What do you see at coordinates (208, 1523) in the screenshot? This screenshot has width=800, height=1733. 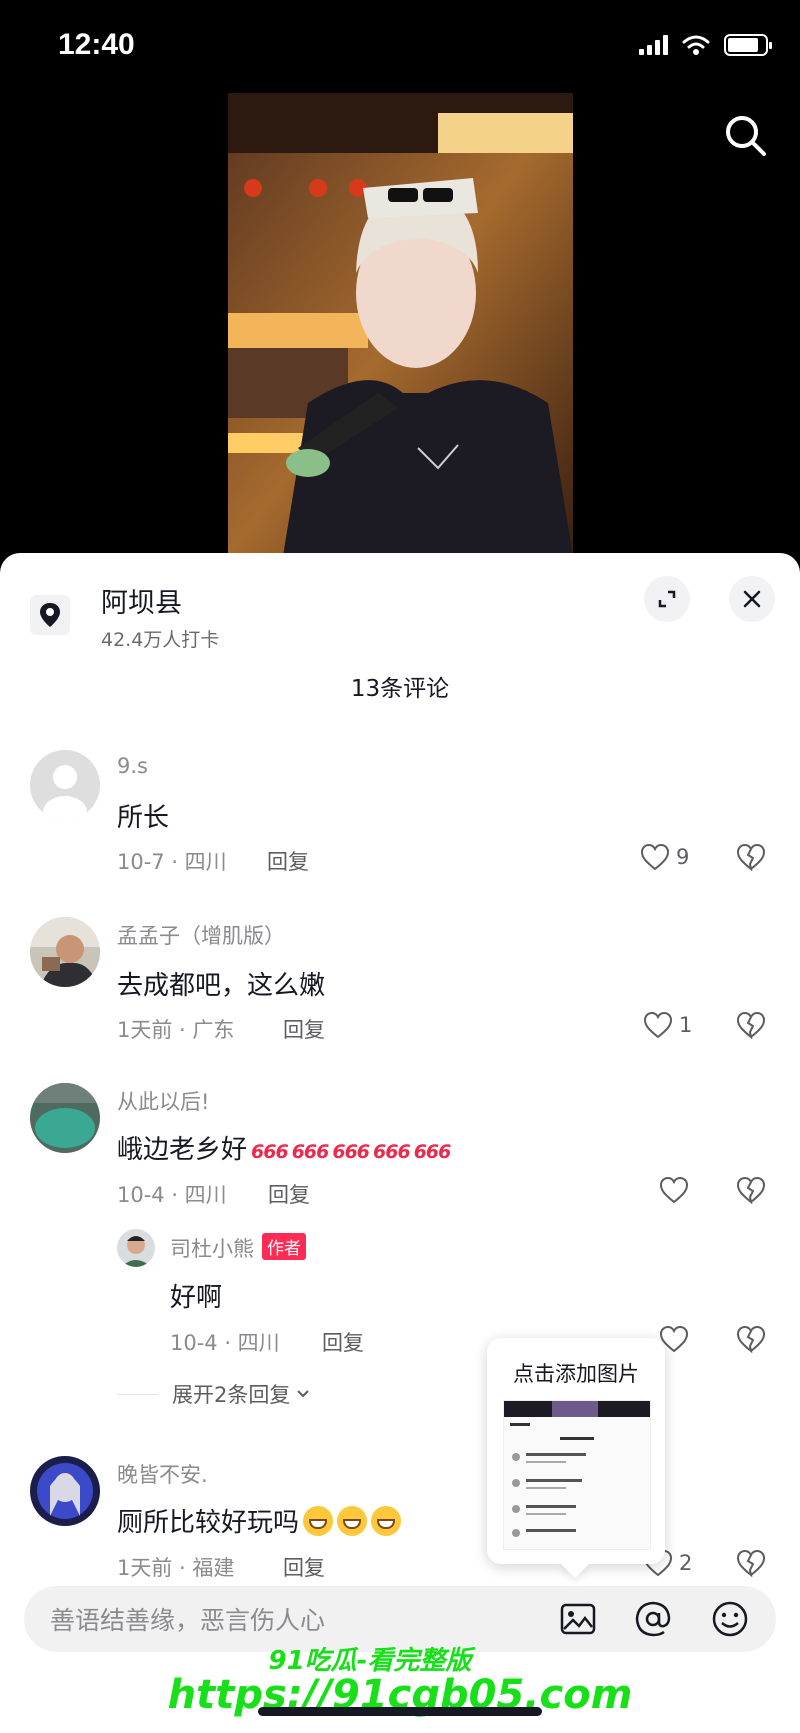 I see `comment-text-body: 厕所比较好玩吗` at bounding box center [208, 1523].